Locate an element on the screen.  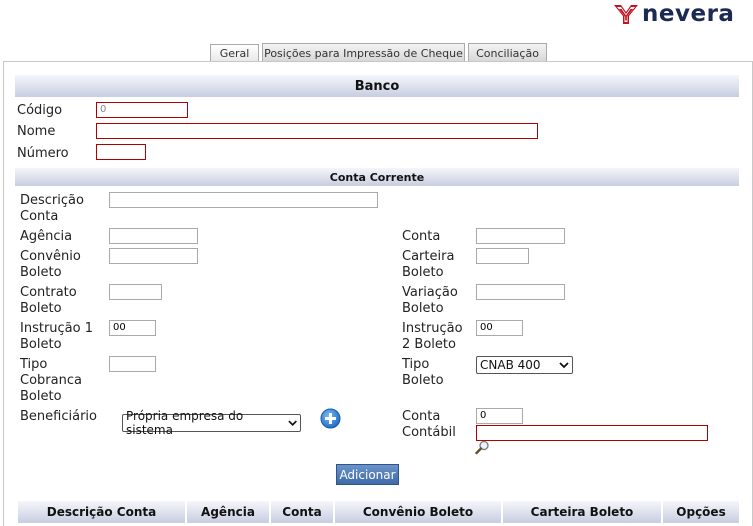
column-header-opcoes: Opções is located at coordinates (701, 512).